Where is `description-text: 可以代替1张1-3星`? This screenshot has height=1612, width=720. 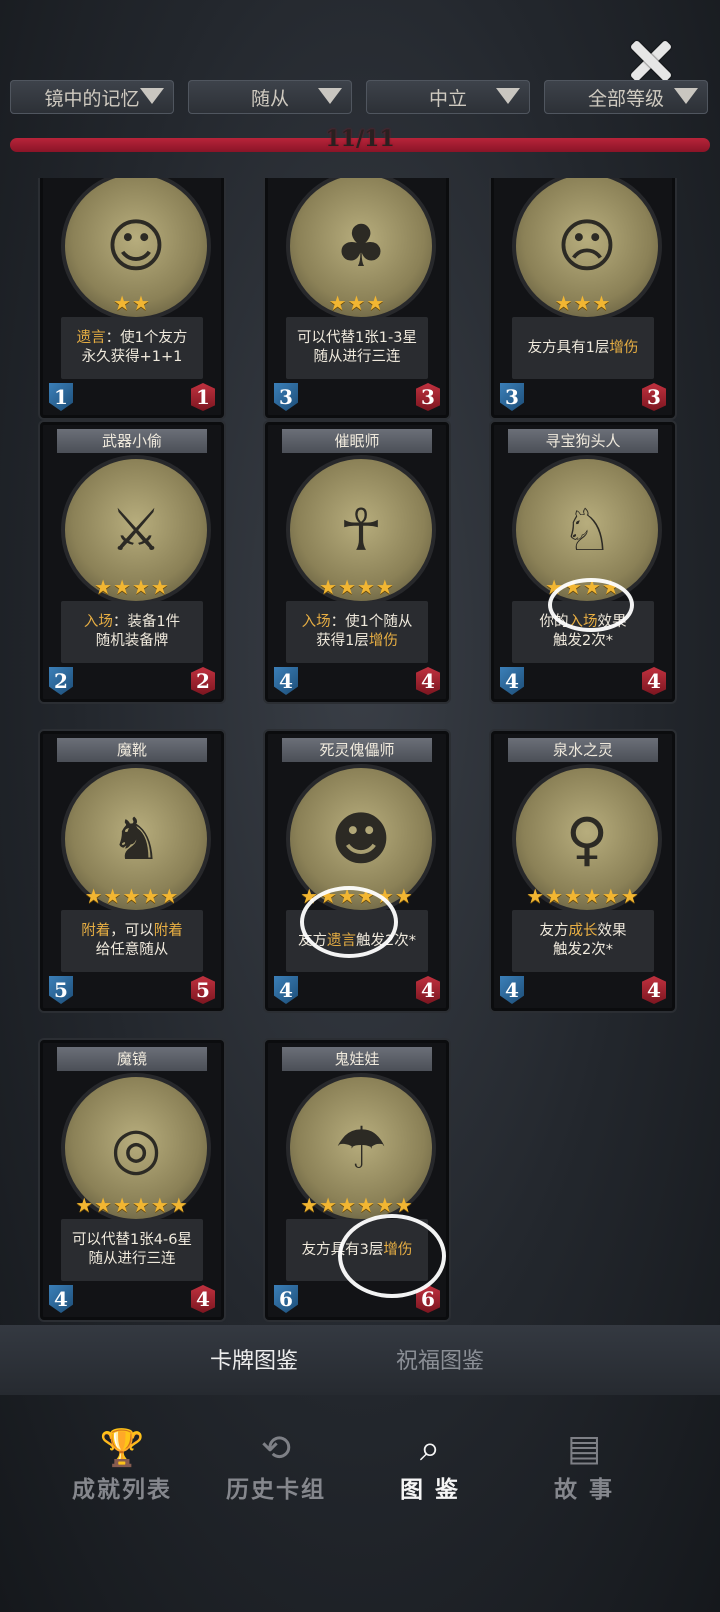 description-text: 可以代替1张1-3星 is located at coordinates (357, 338).